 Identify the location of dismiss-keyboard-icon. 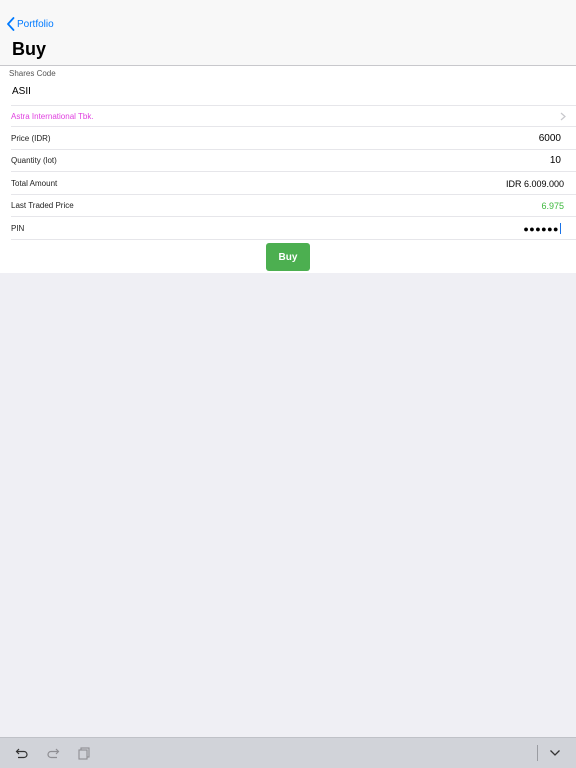
(555, 753).